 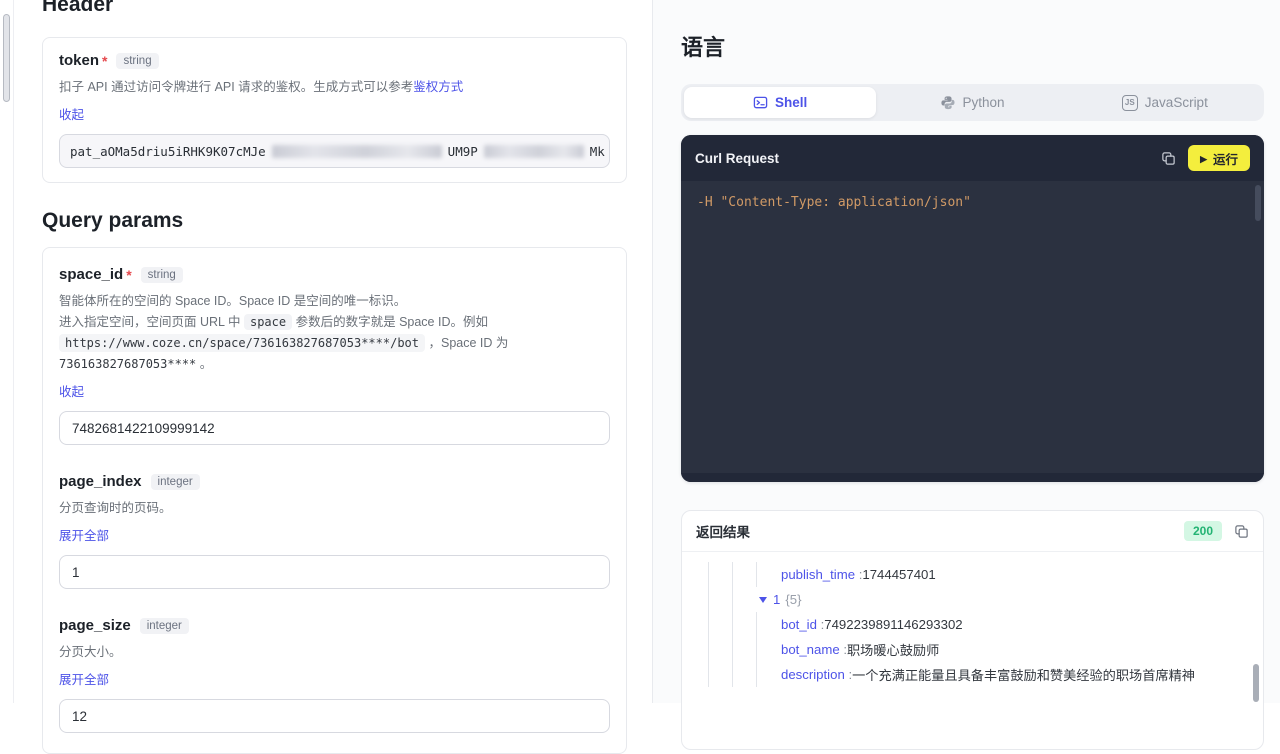 What do you see at coordinates (821, 574) in the screenshot?
I see `json-key: publish_time` at bounding box center [821, 574].